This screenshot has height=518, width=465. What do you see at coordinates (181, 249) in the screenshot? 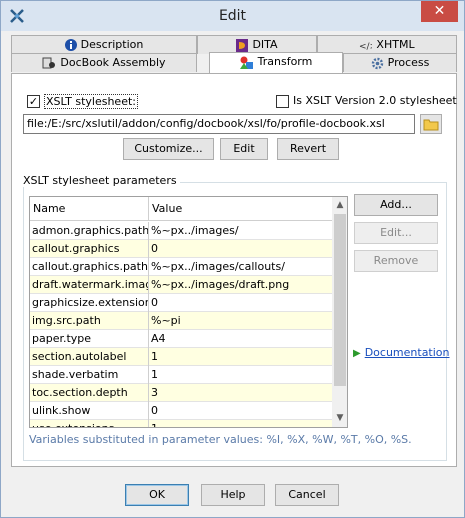
I see `table-row: callout.graphics 0` at bounding box center [181, 249].